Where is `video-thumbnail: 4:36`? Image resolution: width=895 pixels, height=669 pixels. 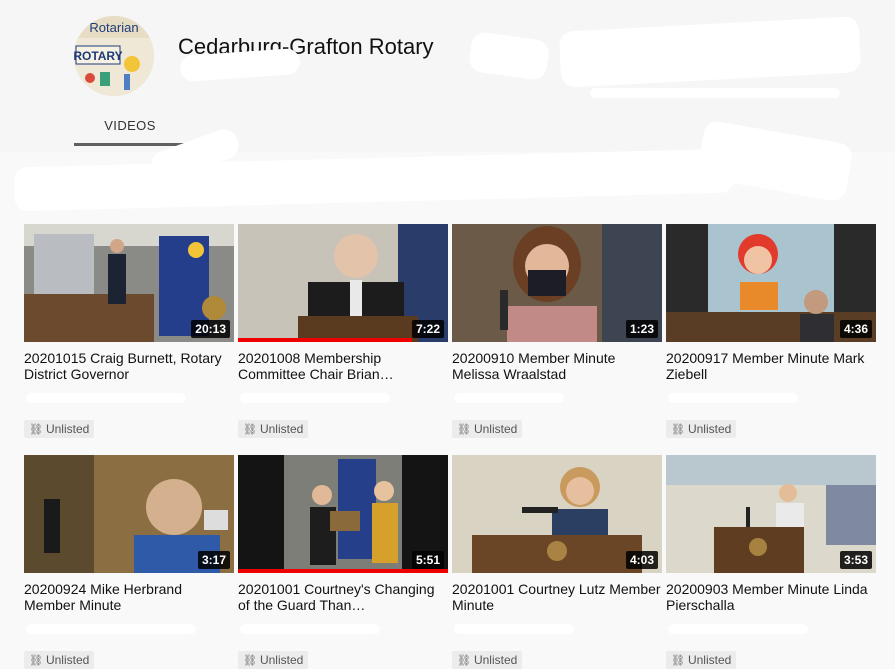
video-thumbnail: 4:36 is located at coordinates (771, 283).